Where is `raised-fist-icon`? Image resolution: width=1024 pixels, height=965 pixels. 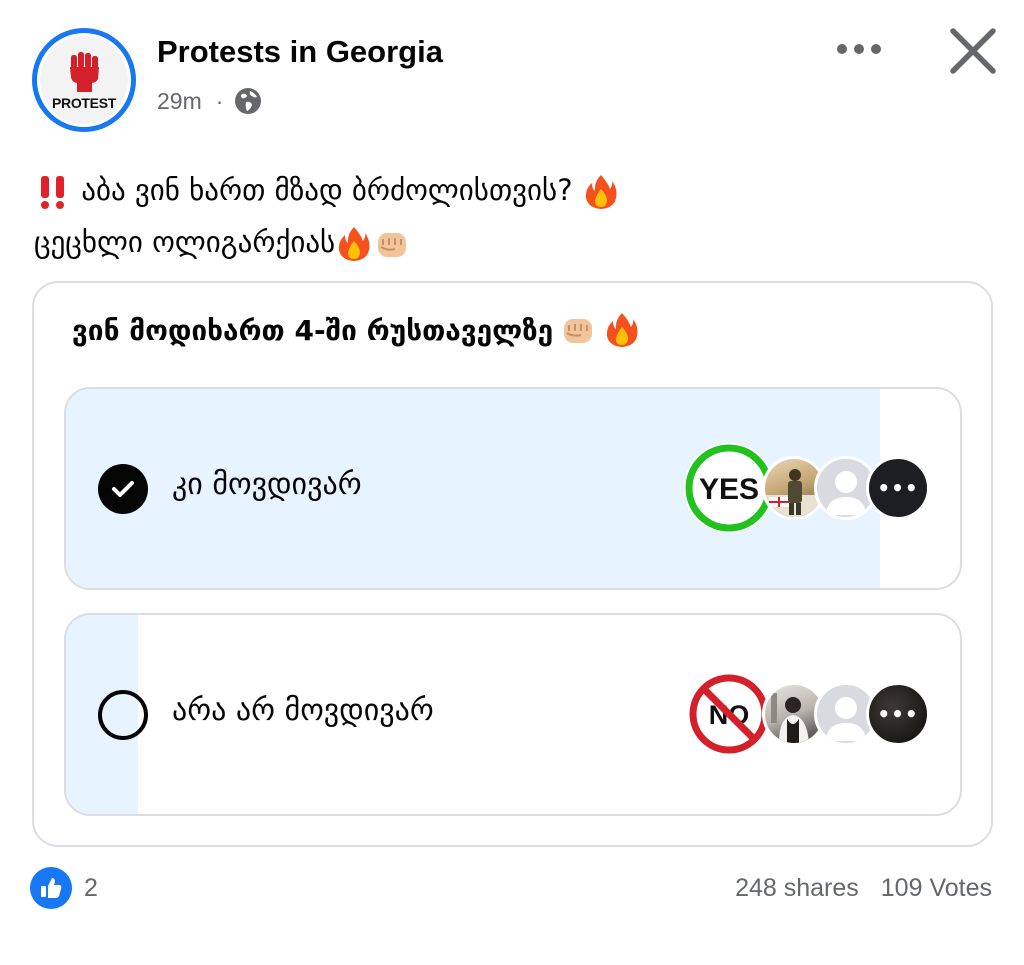 raised-fist-icon is located at coordinates (84, 72).